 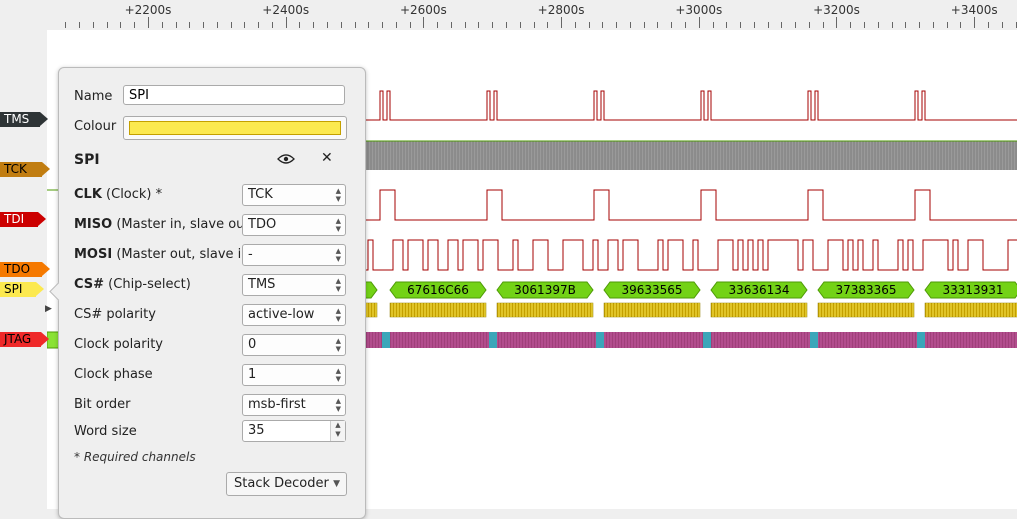 What do you see at coordinates (836, 10) in the screenshot?
I see `ruler-label: +3200s` at bounding box center [836, 10].